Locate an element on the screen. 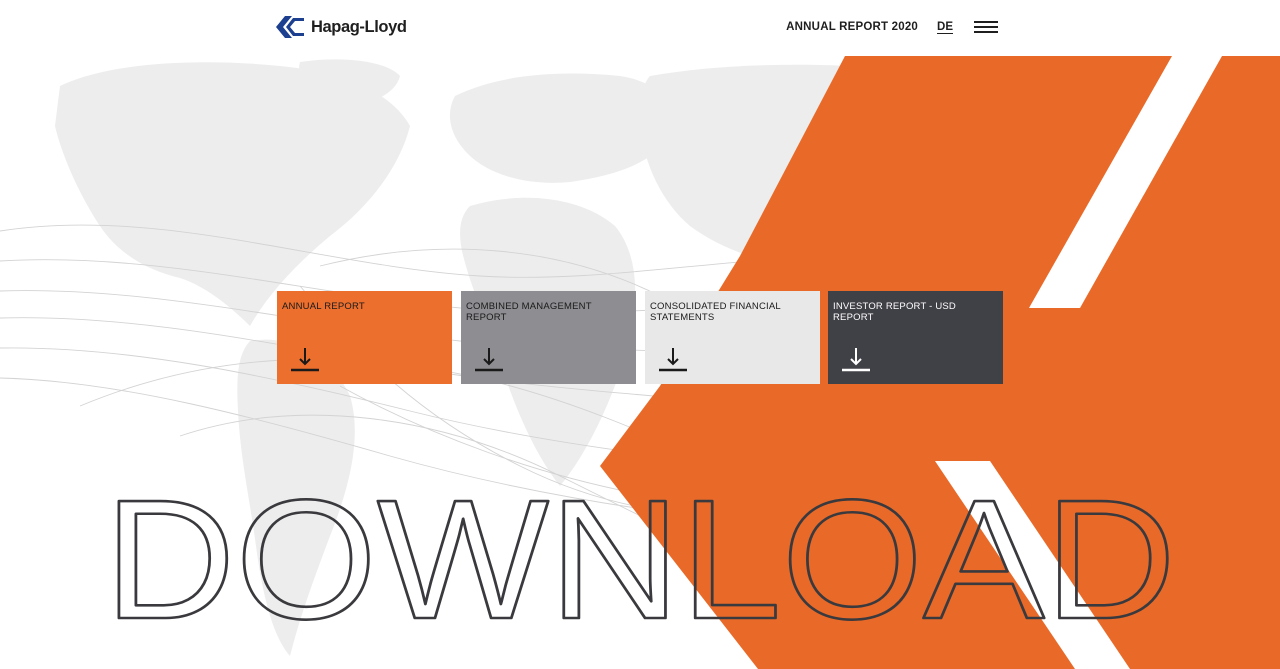 Image resolution: width=1280 pixels, height=669 pixels. annual-report-download-tile: ANNUAL REPORT is located at coordinates (364, 337).